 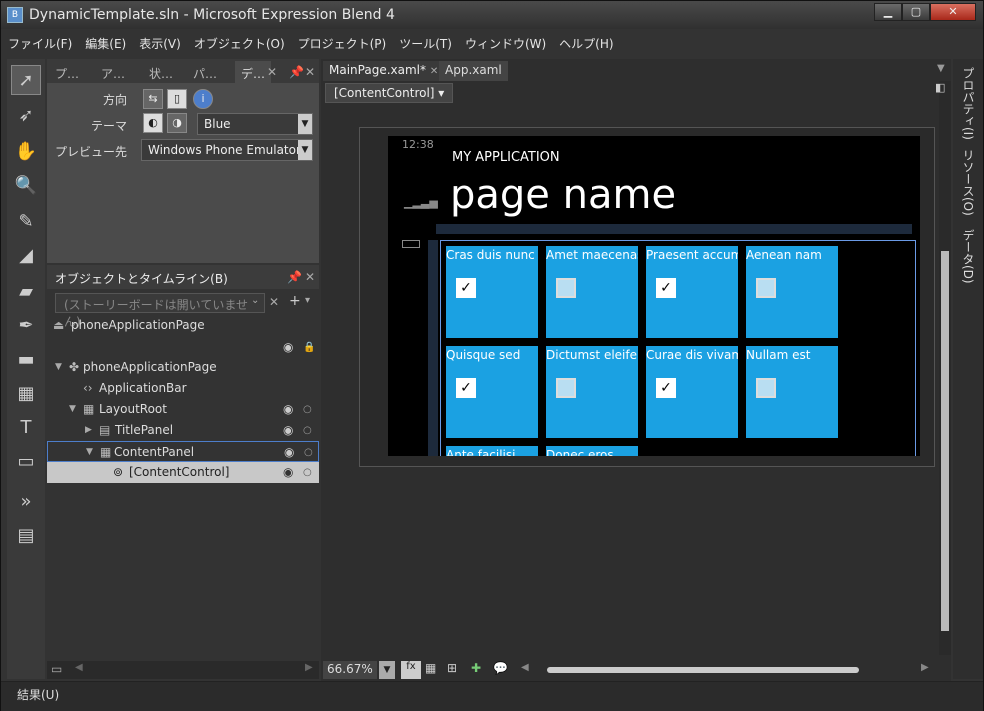 What do you see at coordinates (39, 41) in the screenshot?
I see `menu-file: ファイル(F)` at bounding box center [39, 41].